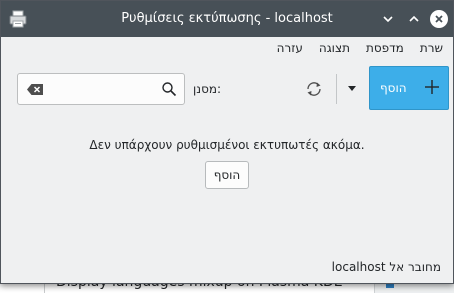 This screenshot has width=454, height=293. Describe the element at coordinates (432, 87) in the screenshot. I see `plus-icon` at that location.